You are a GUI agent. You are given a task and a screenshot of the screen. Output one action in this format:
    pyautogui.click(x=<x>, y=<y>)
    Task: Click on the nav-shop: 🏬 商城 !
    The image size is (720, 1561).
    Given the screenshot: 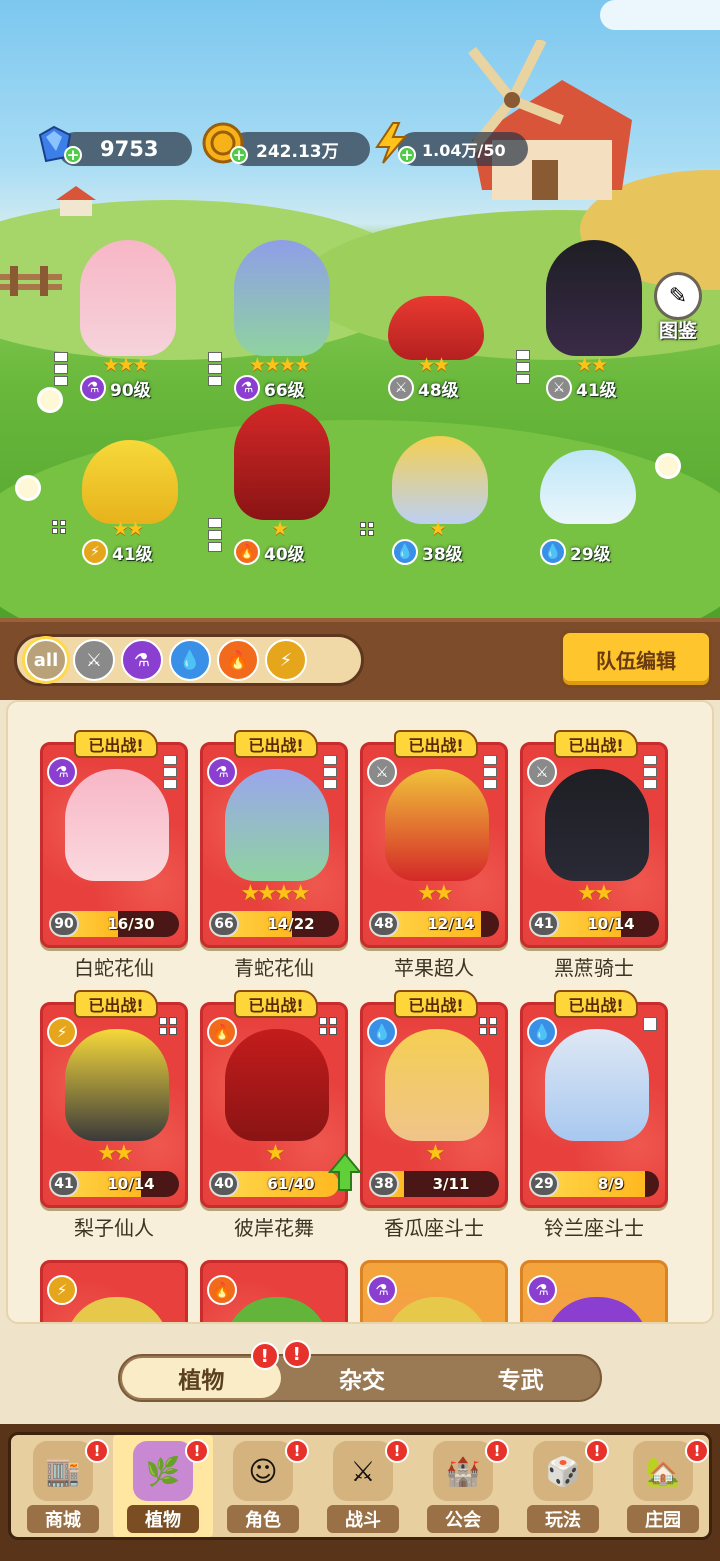 What is the action you would take?
    pyautogui.click(x=63, y=1486)
    